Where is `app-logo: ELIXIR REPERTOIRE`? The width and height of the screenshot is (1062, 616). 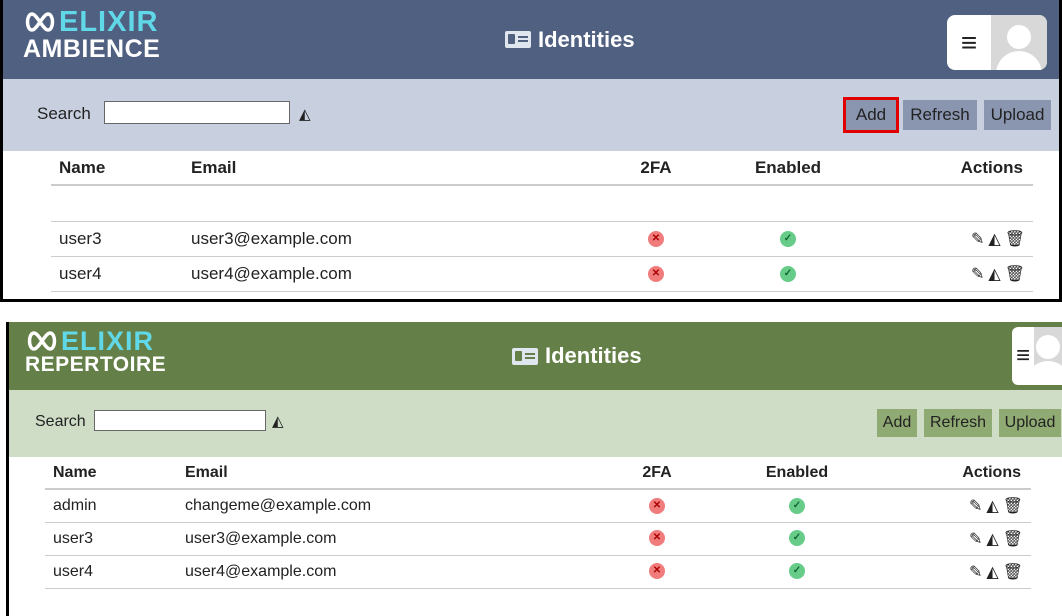 app-logo: ELIXIR REPERTOIRE is located at coordinates (95, 352).